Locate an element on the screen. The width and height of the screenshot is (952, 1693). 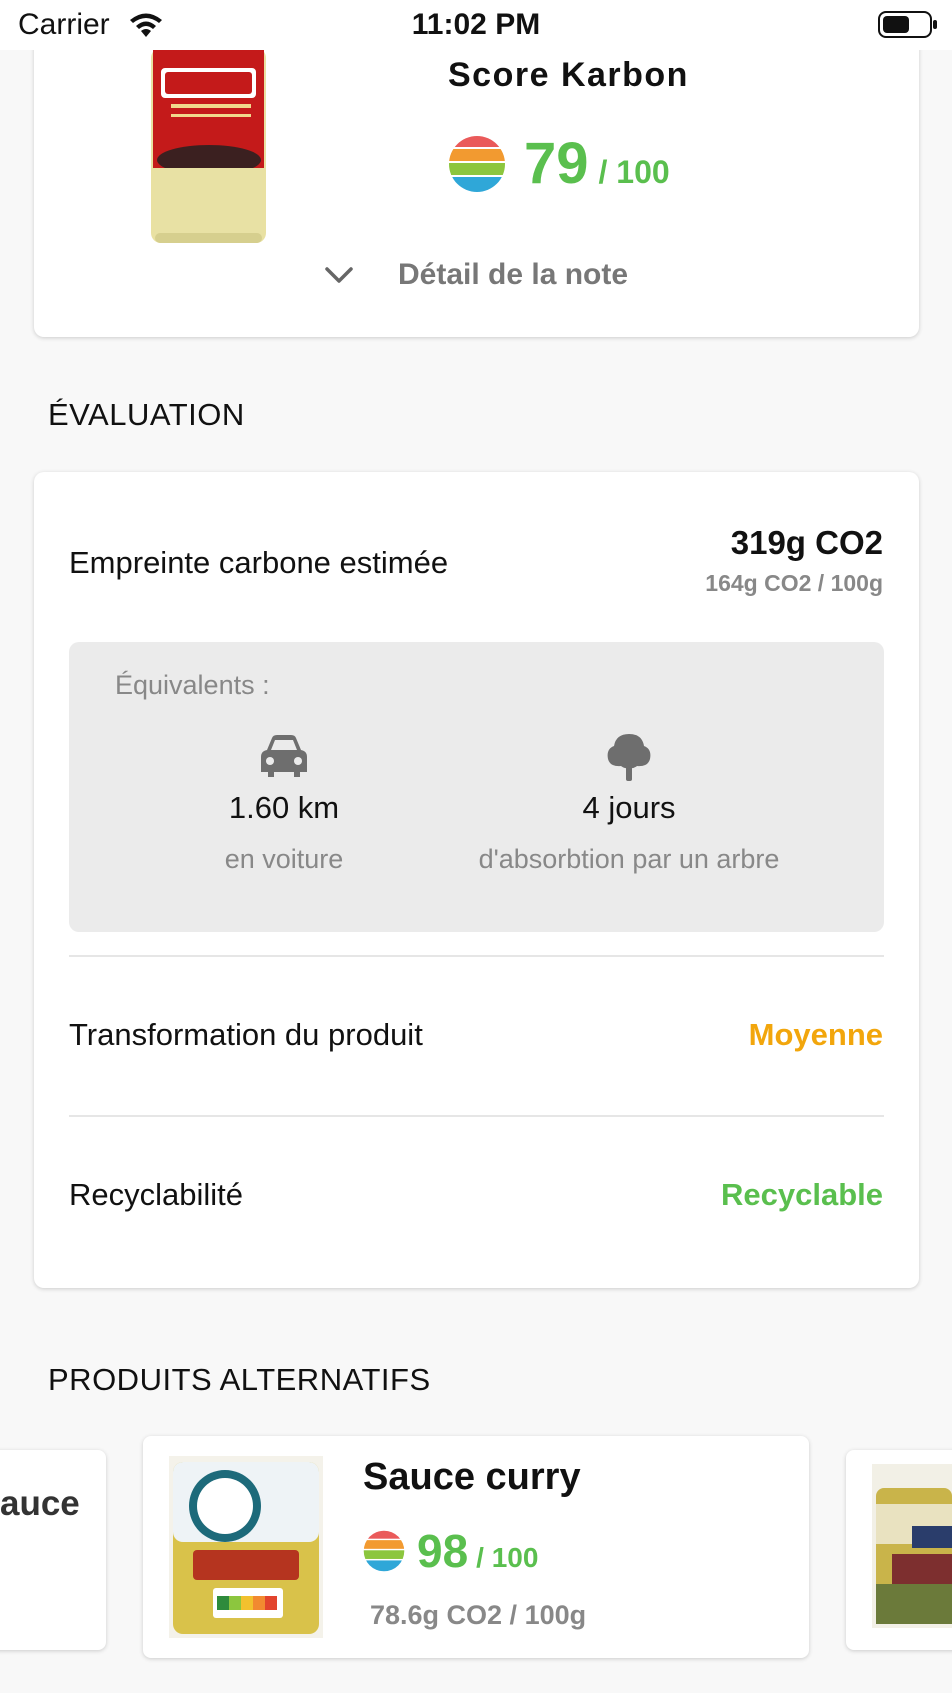
tree-days-value: 4 jours is located at coordinates (629, 807).